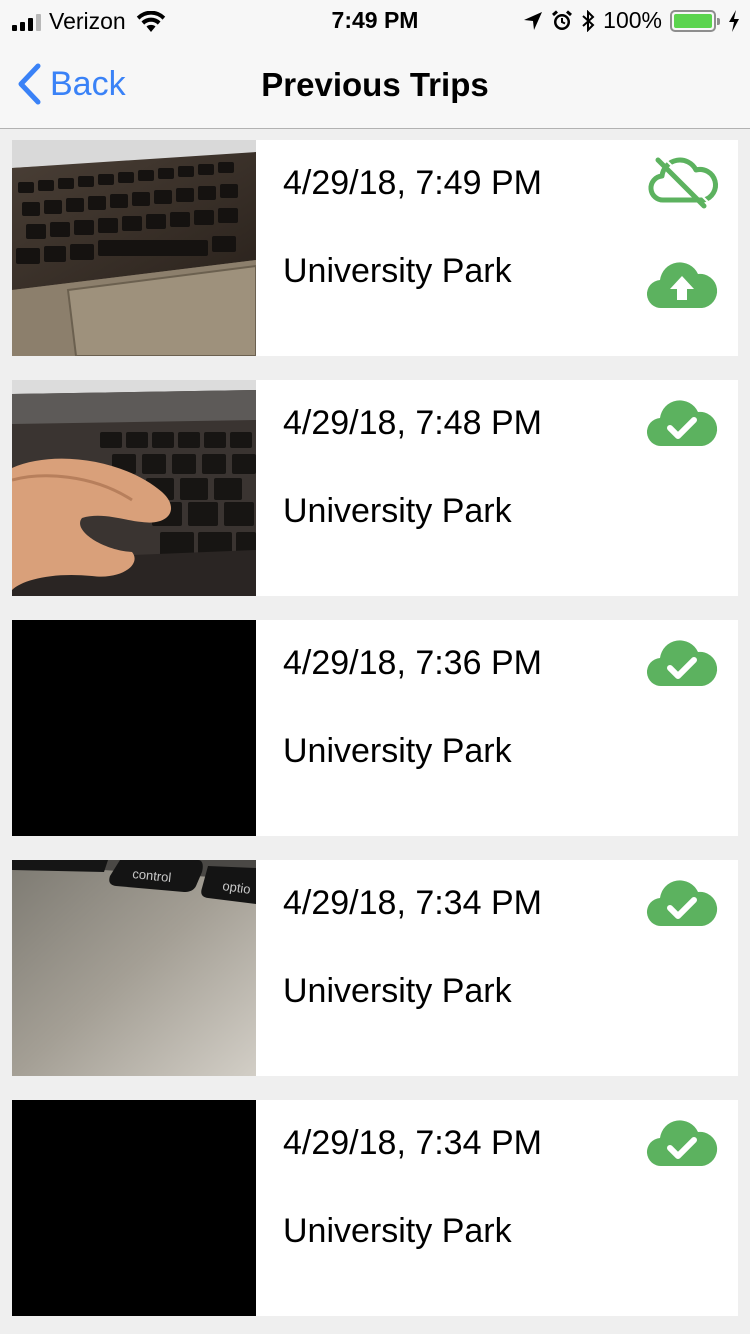 This screenshot has height=1334, width=750. Describe the element at coordinates (412, 423) in the screenshot. I see `trip-date: 4/29/18, 7:48 PM` at that location.